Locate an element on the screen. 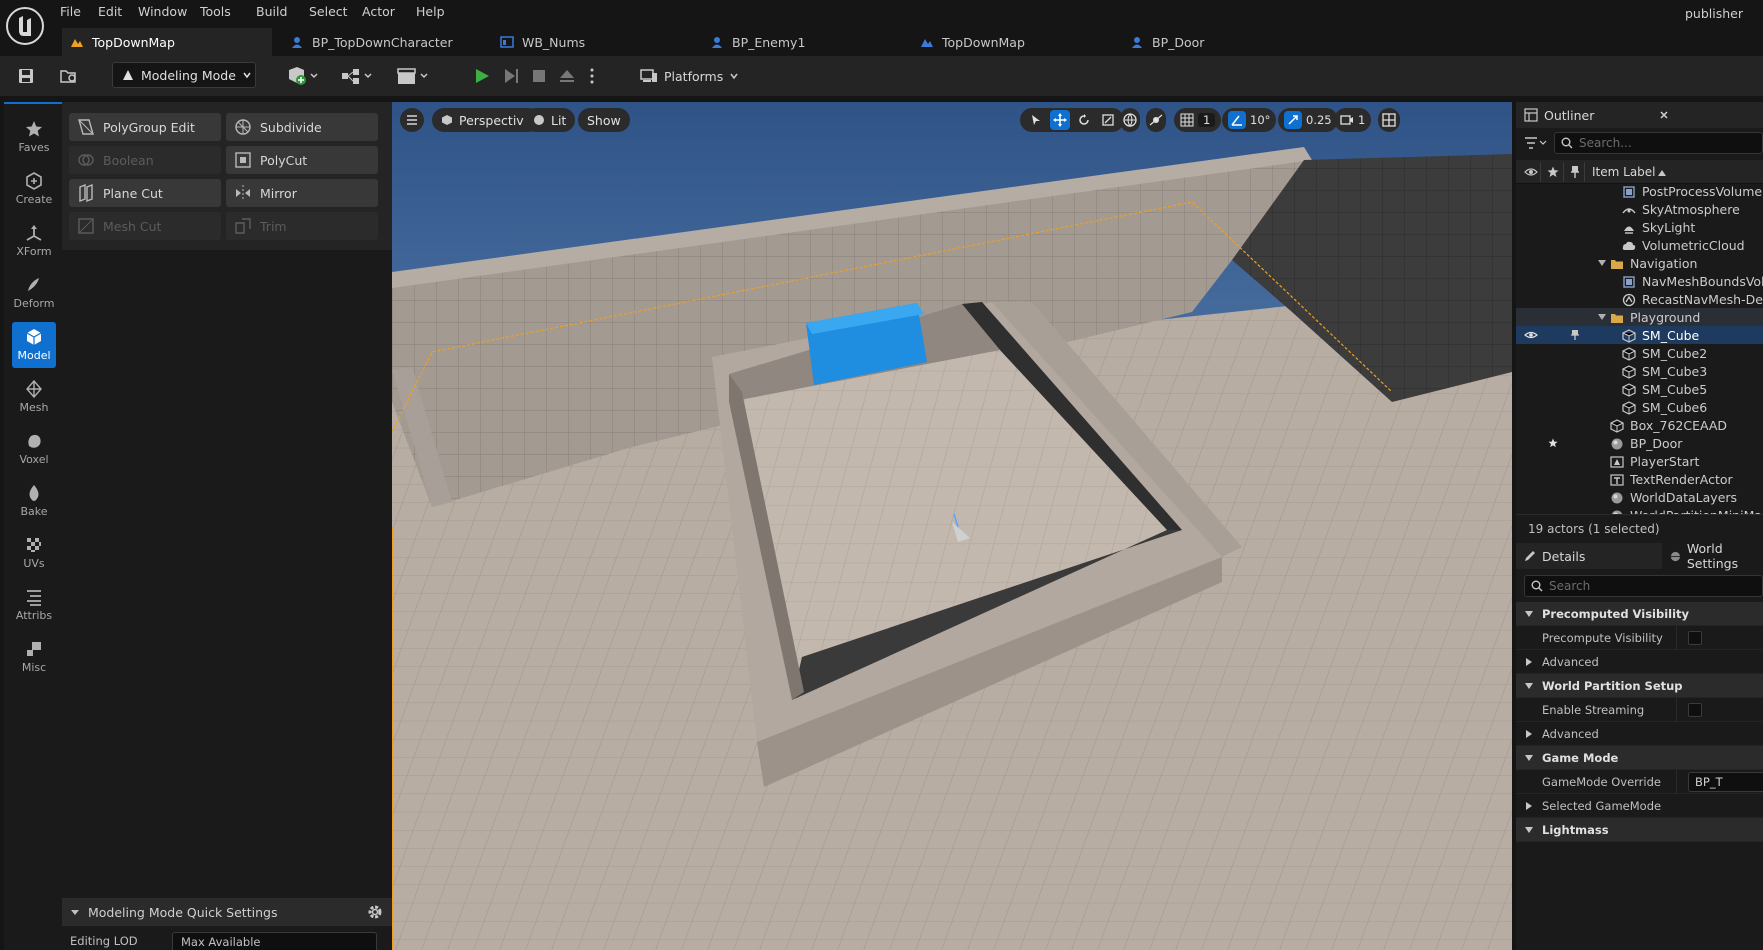 The height and width of the screenshot is (950, 1763). editing-lod-select: Max Available is located at coordinates (274, 941).